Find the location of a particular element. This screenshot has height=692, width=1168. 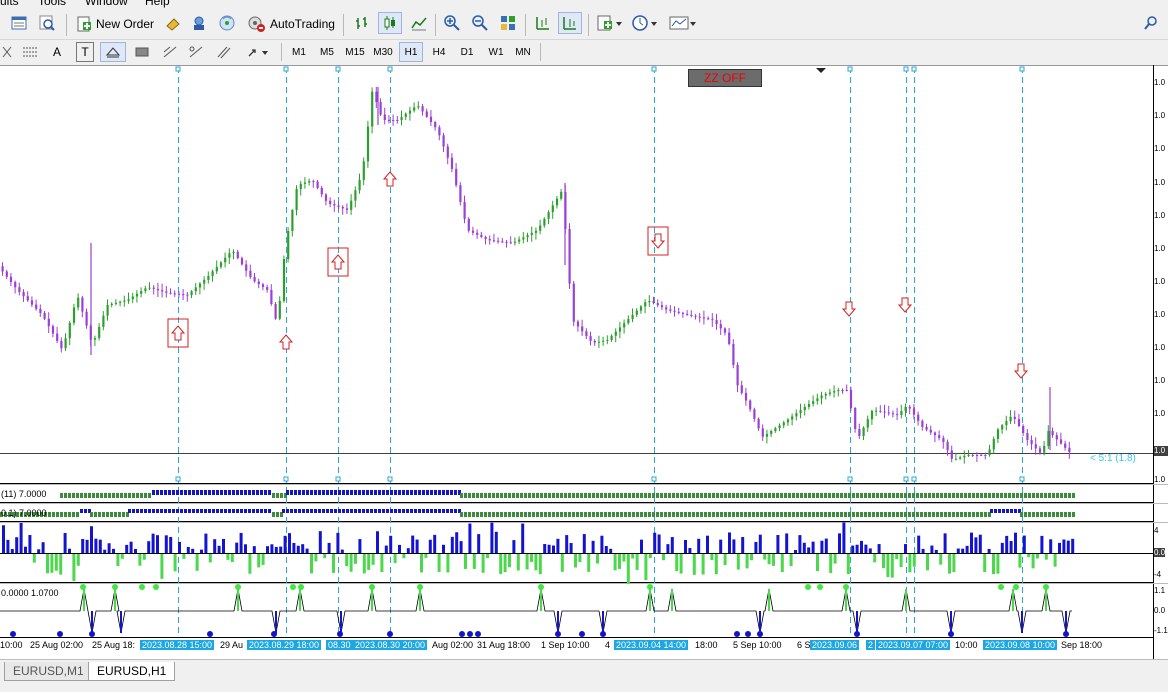

templates-dropdown-icon is located at coordinates (683, 23).